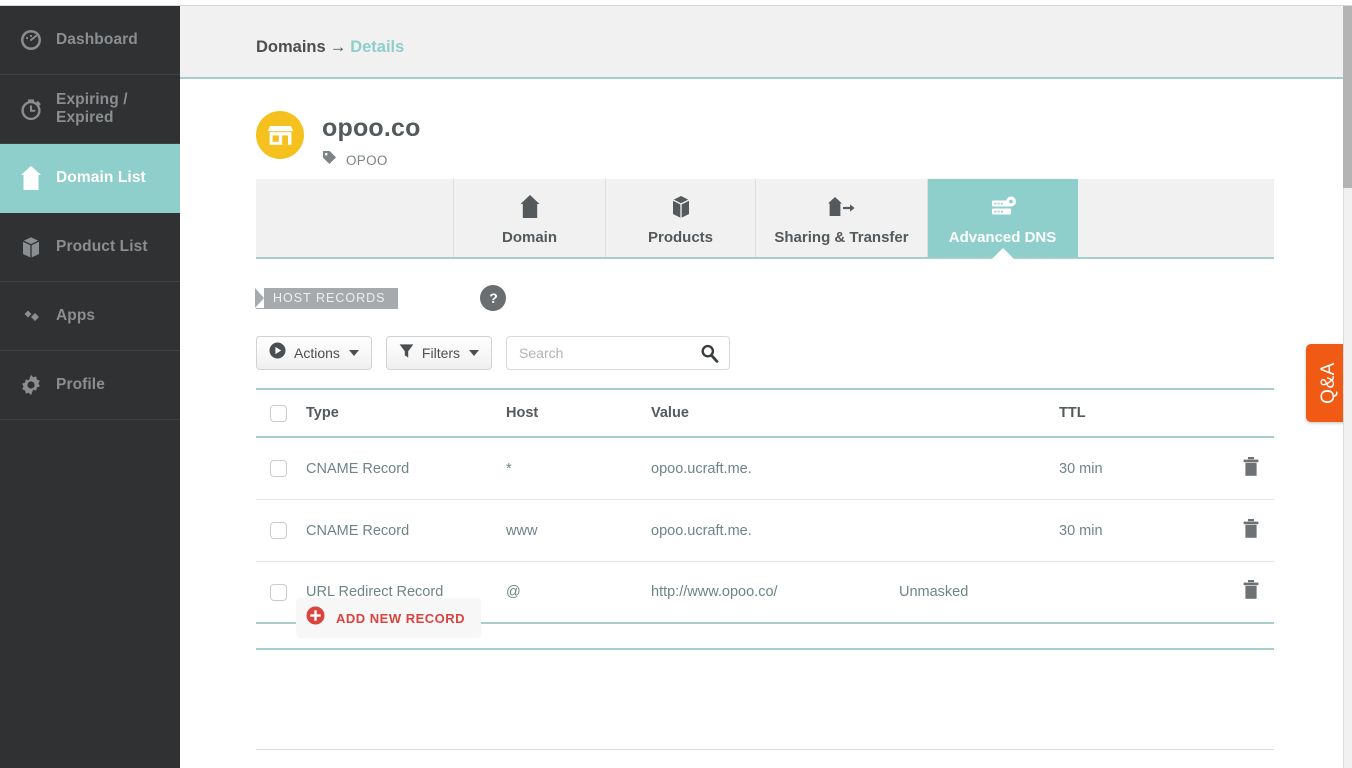 The image size is (1352, 768). I want to click on tab-advanced-dns: Advanced DNS, so click(1003, 219).